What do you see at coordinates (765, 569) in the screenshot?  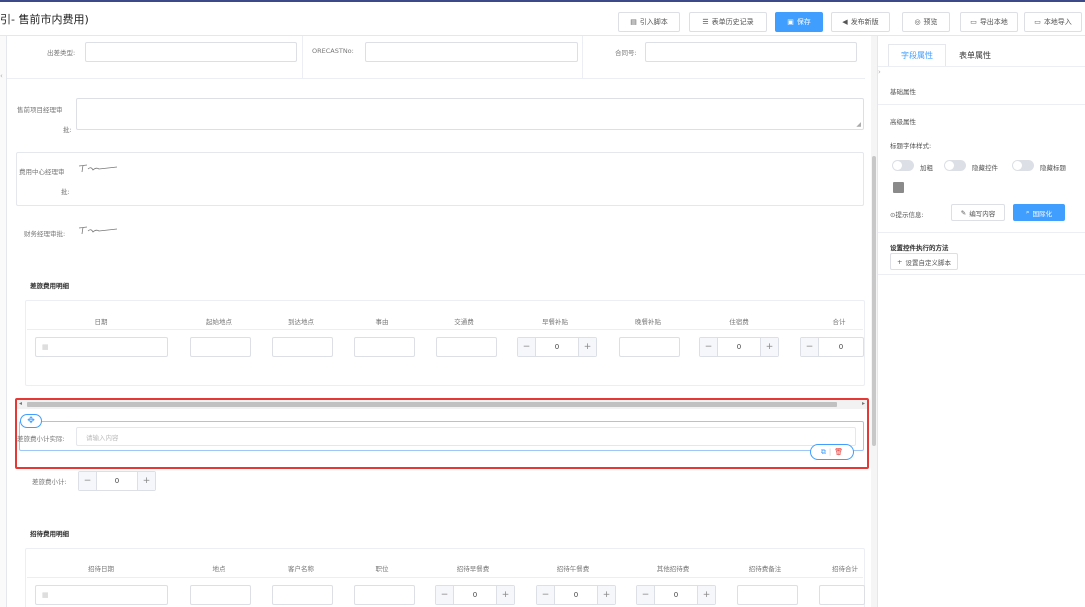 I see `column-header: 招待费备注` at bounding box center [765, 569].